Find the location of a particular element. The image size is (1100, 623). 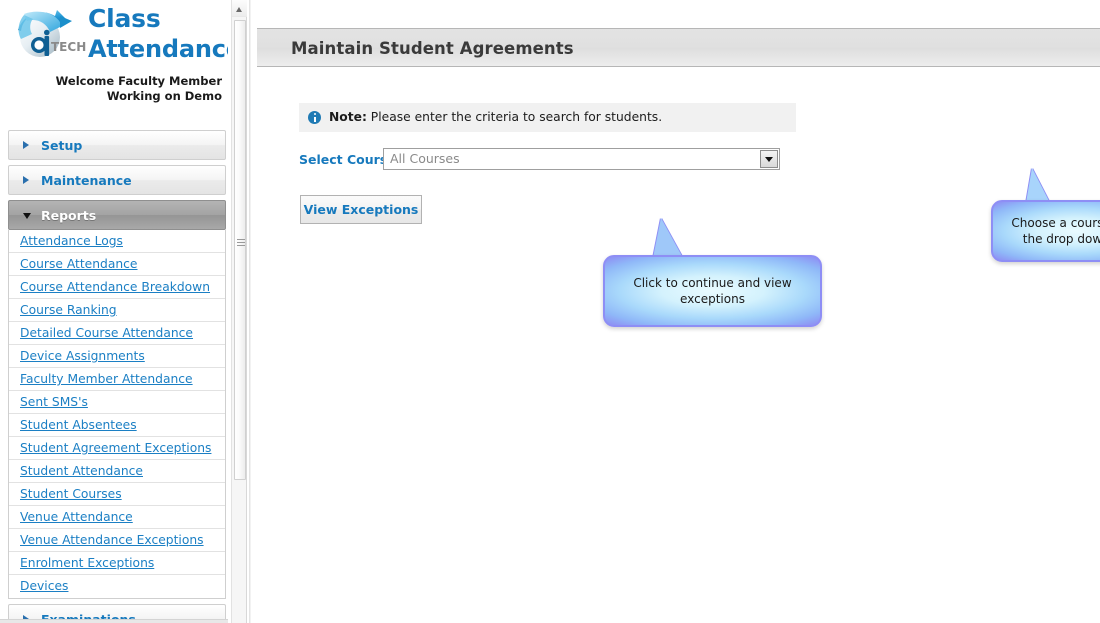

sidebar-section-maintenance: Maintenance is located at coordinates (117, 180).